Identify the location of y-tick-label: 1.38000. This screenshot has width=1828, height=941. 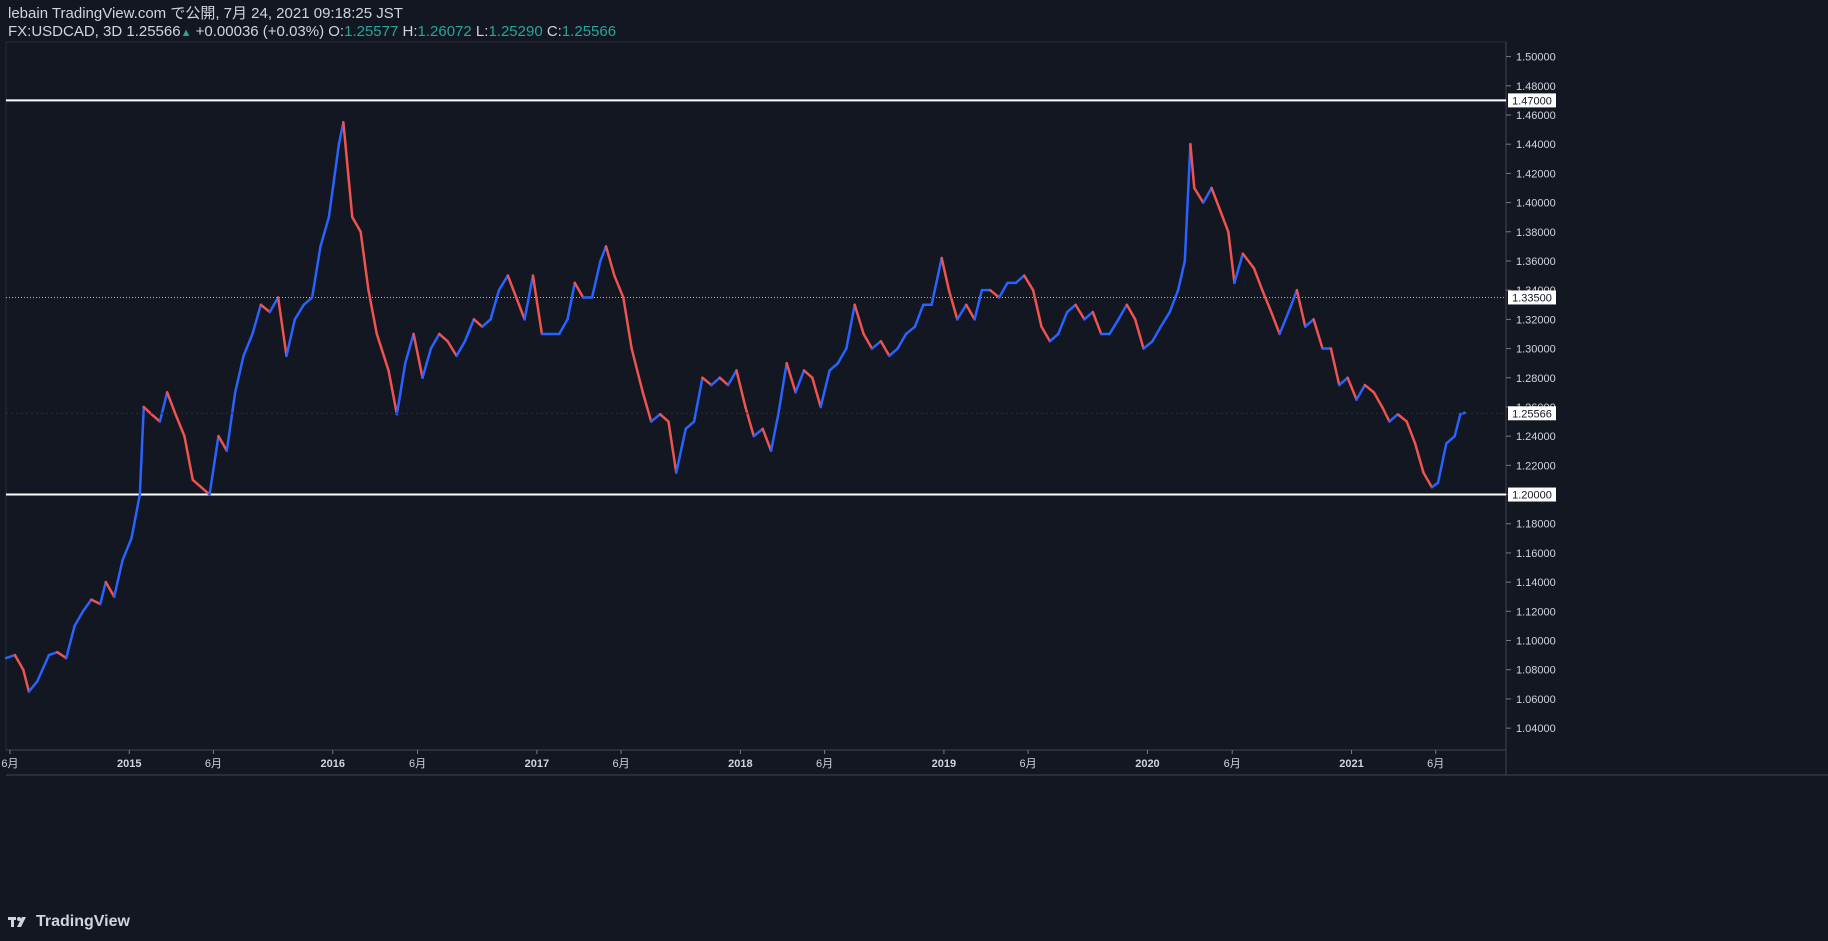
(1536, 233).